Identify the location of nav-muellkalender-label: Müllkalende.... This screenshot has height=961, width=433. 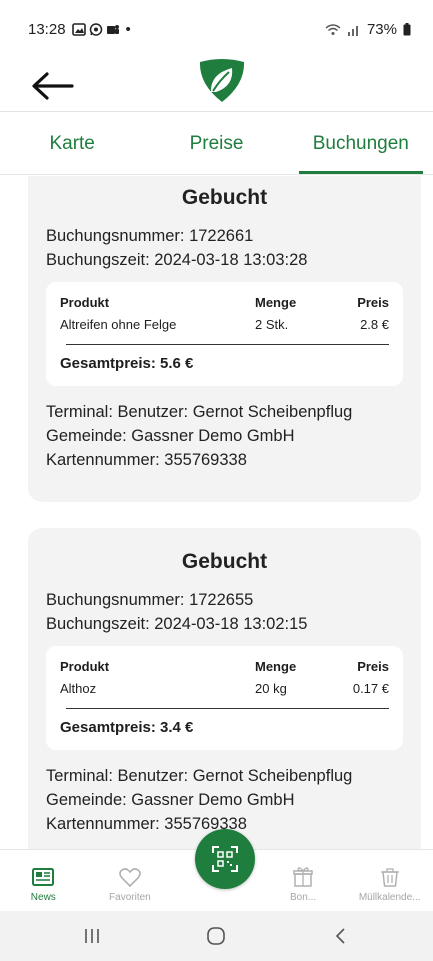
(389, 897).